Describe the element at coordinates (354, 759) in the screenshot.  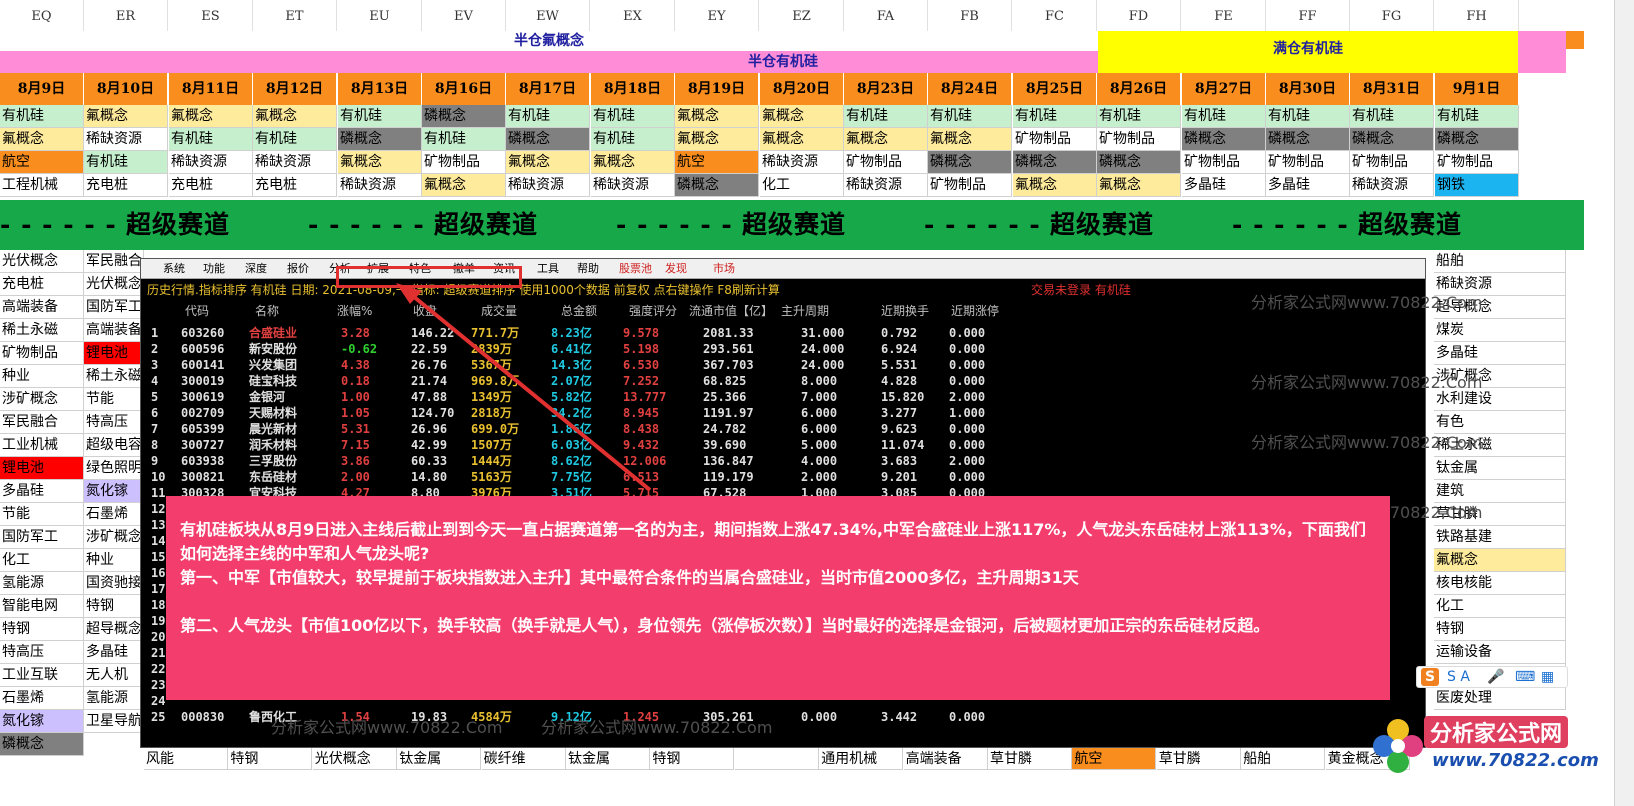
I see `concept-cell: 光伏概念` at that location.